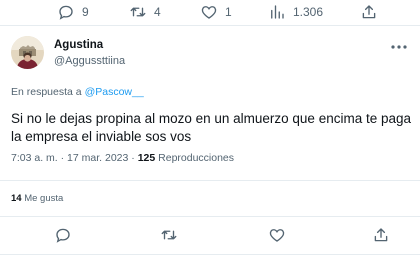  I want to click on analytics-bars-icon, so click(277, 12).